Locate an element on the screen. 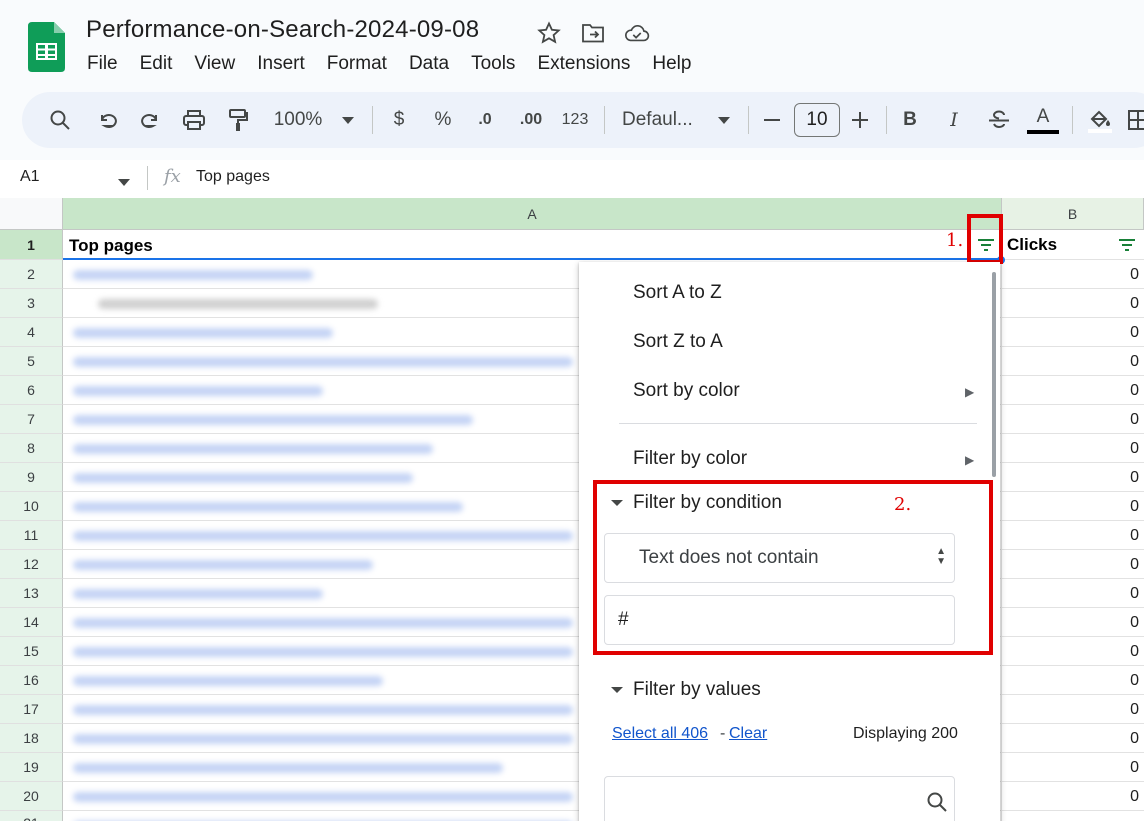 This screenshot has width=1144, height=821. fill-color-icon is located at coordinates (1099, 120).